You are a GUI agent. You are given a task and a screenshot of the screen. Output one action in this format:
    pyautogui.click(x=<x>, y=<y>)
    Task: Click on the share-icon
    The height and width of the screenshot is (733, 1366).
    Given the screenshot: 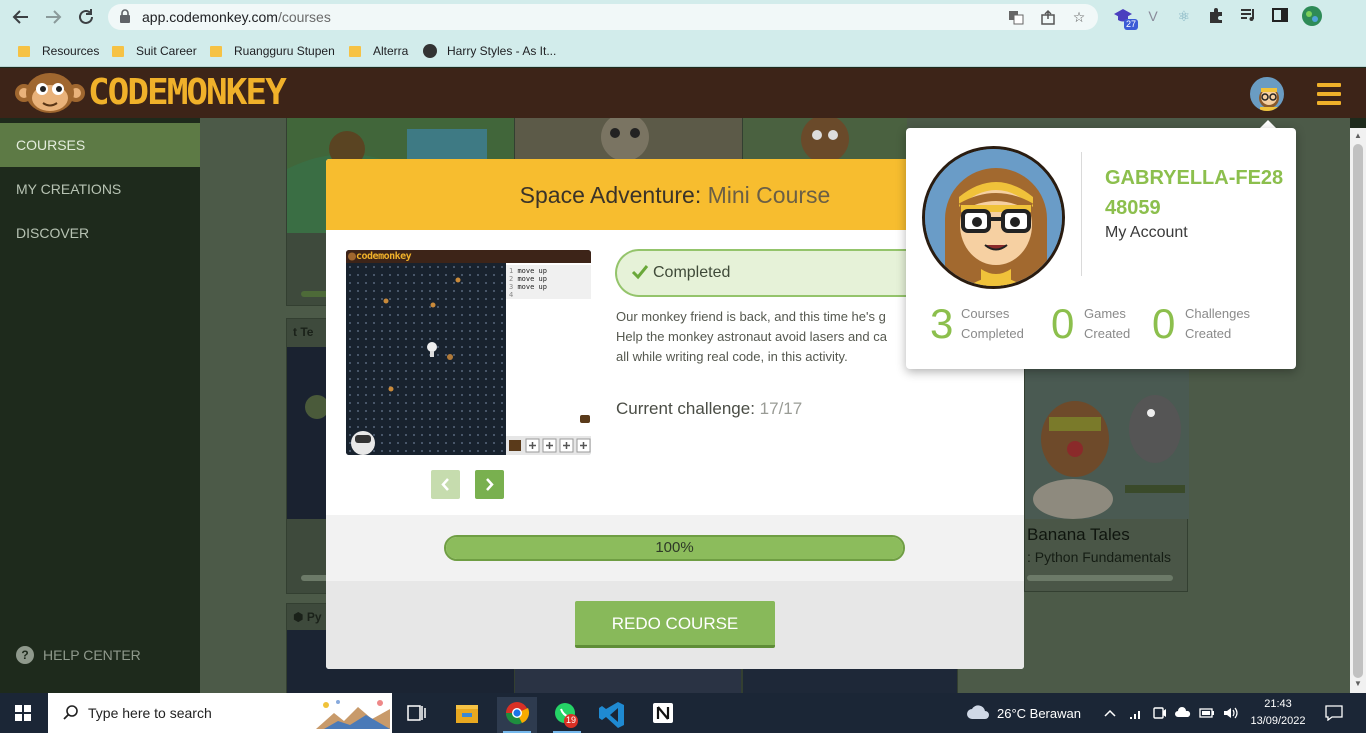 What is the action you would take?
    pyautogui.click(x=1048, y=17)
    